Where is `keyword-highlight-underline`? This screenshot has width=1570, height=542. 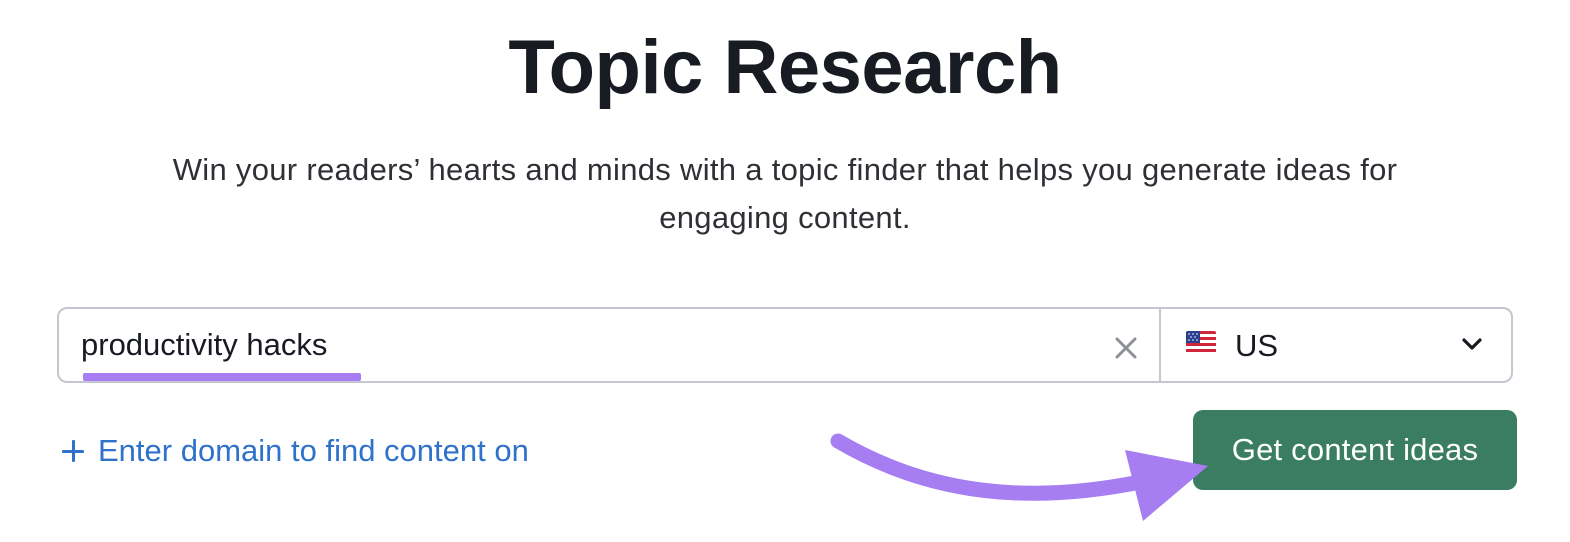
keyword-highlight-underline is located at coordinates (222, 377).